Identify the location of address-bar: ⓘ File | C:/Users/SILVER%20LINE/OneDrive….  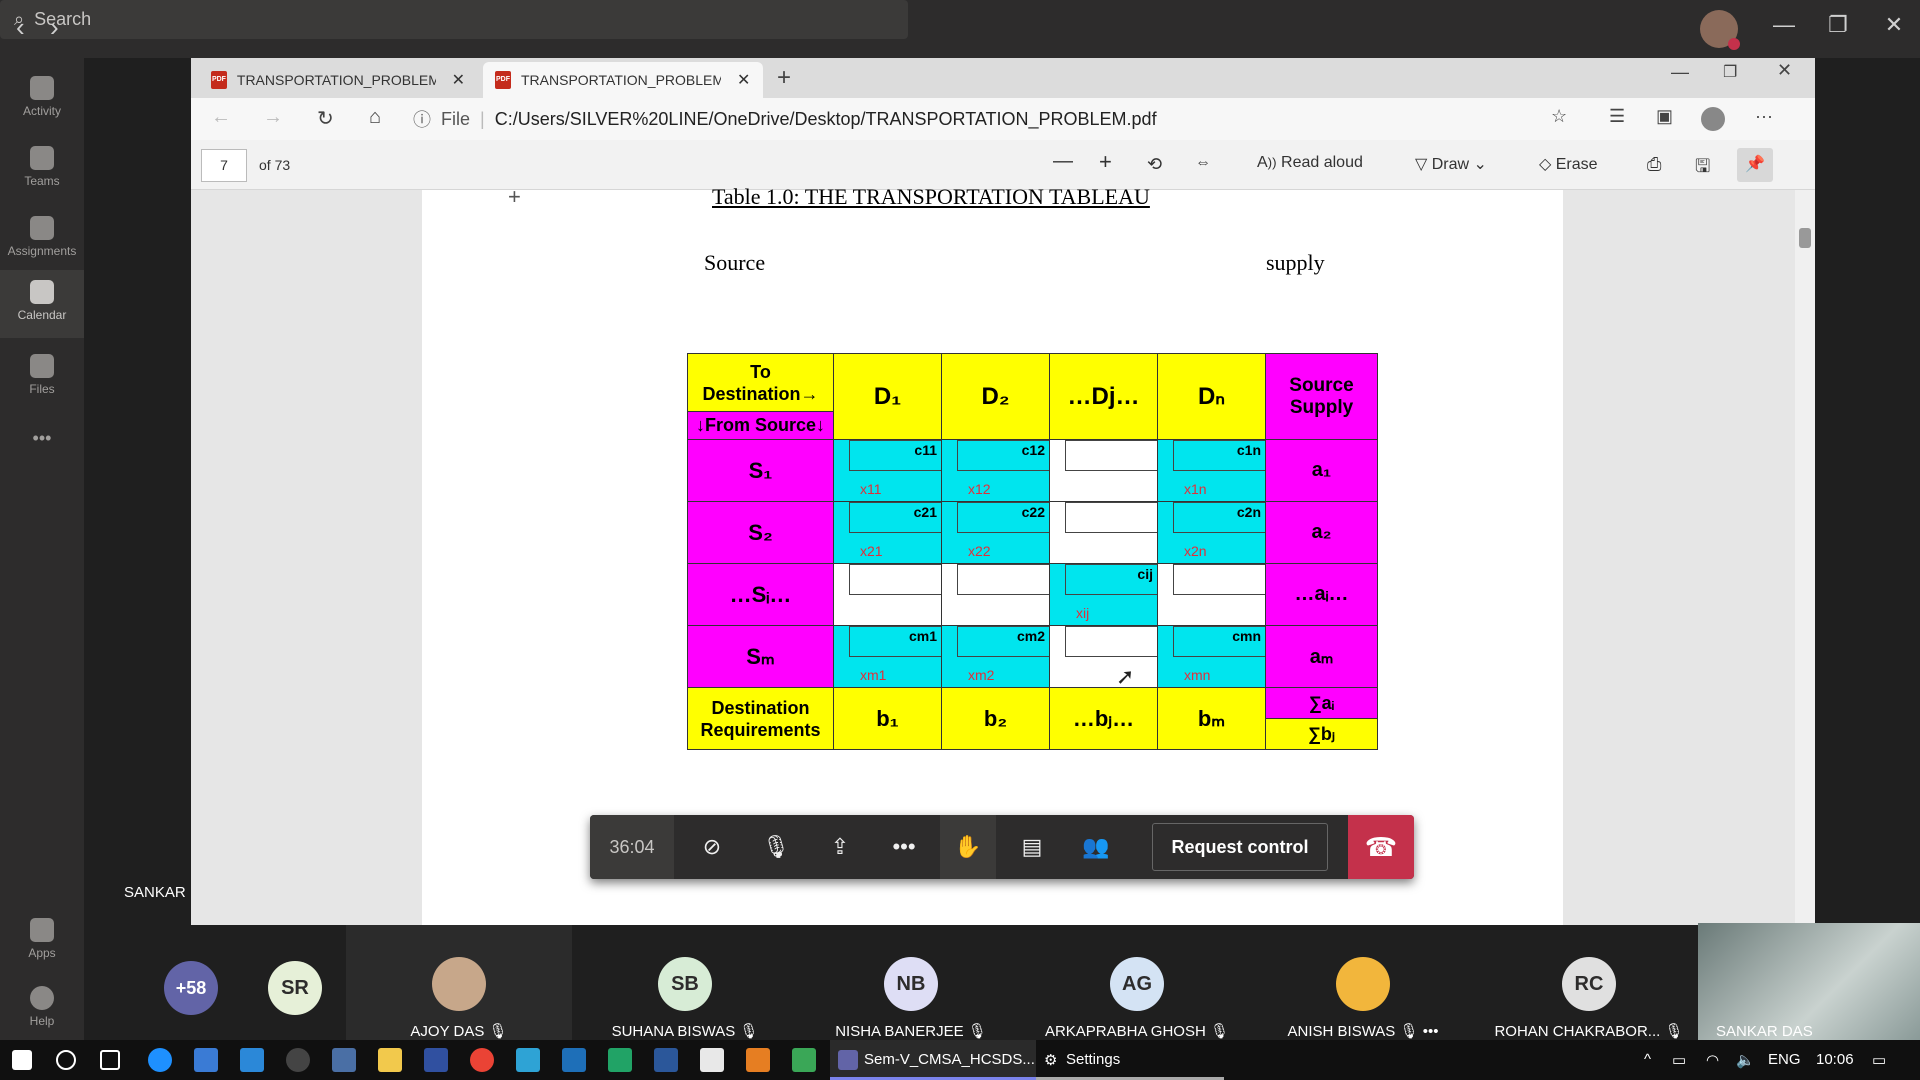
(1098, 119).